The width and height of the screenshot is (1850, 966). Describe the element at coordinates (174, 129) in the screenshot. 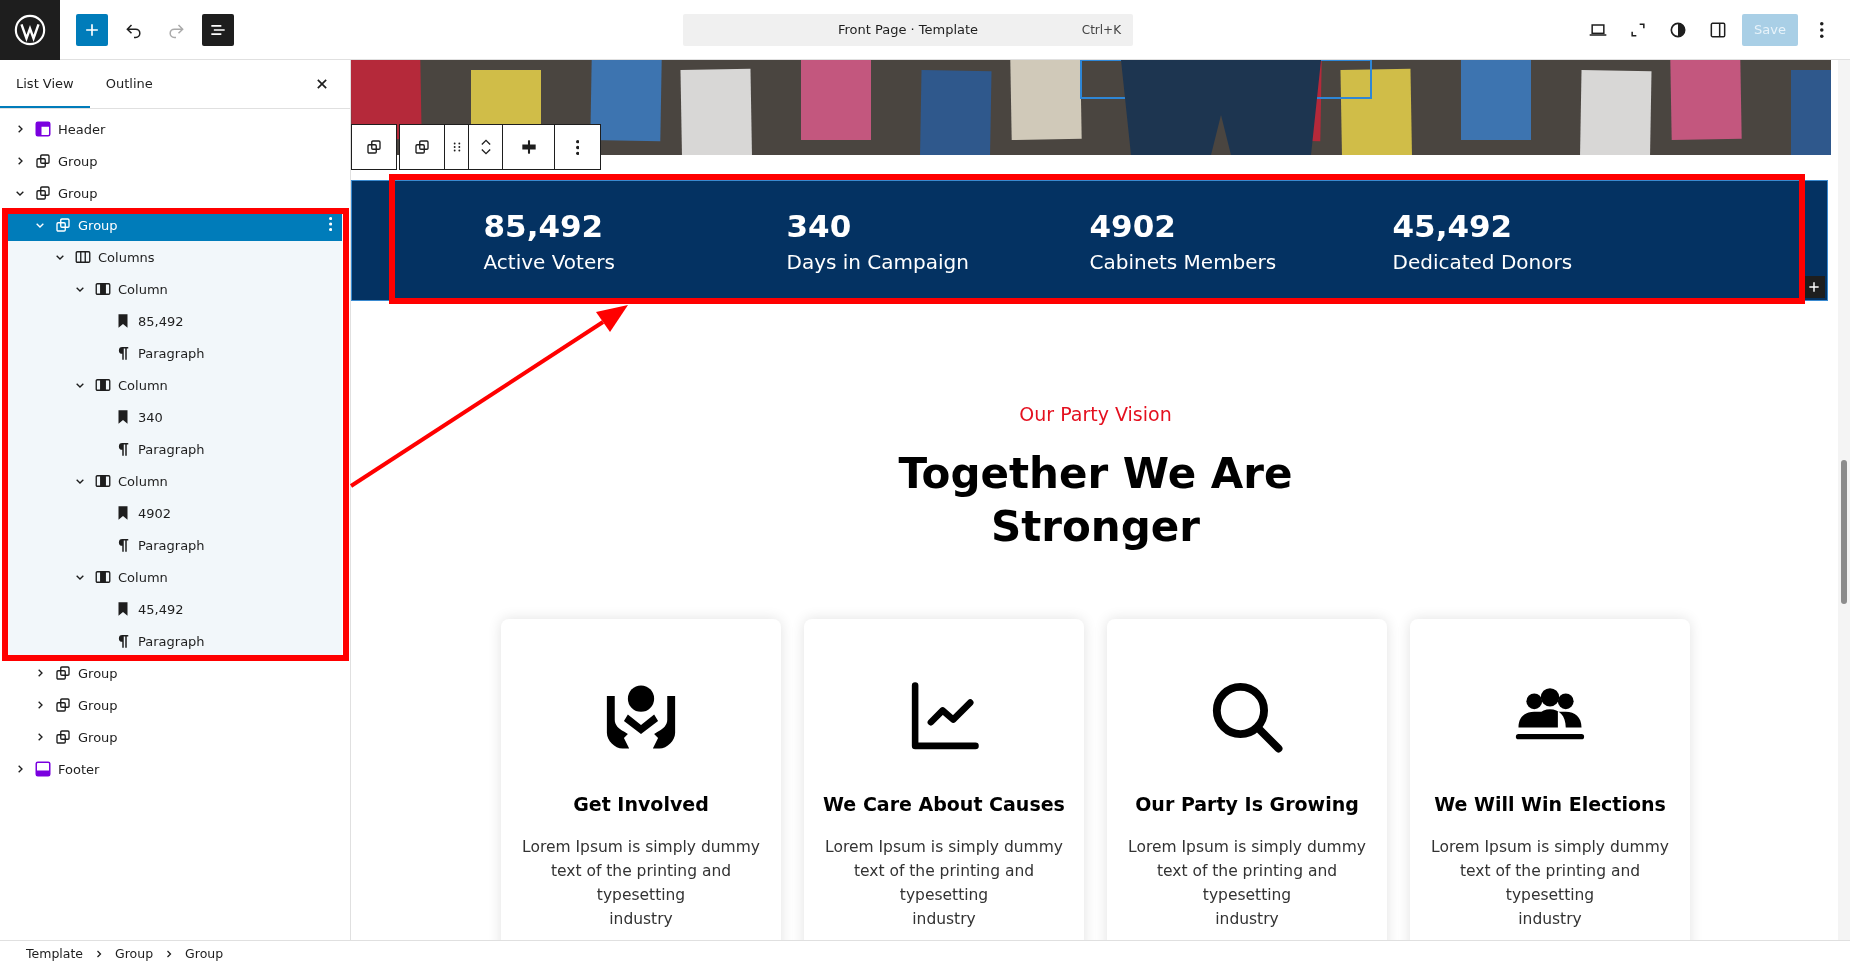

I see `list-view-item: Header` at that location.